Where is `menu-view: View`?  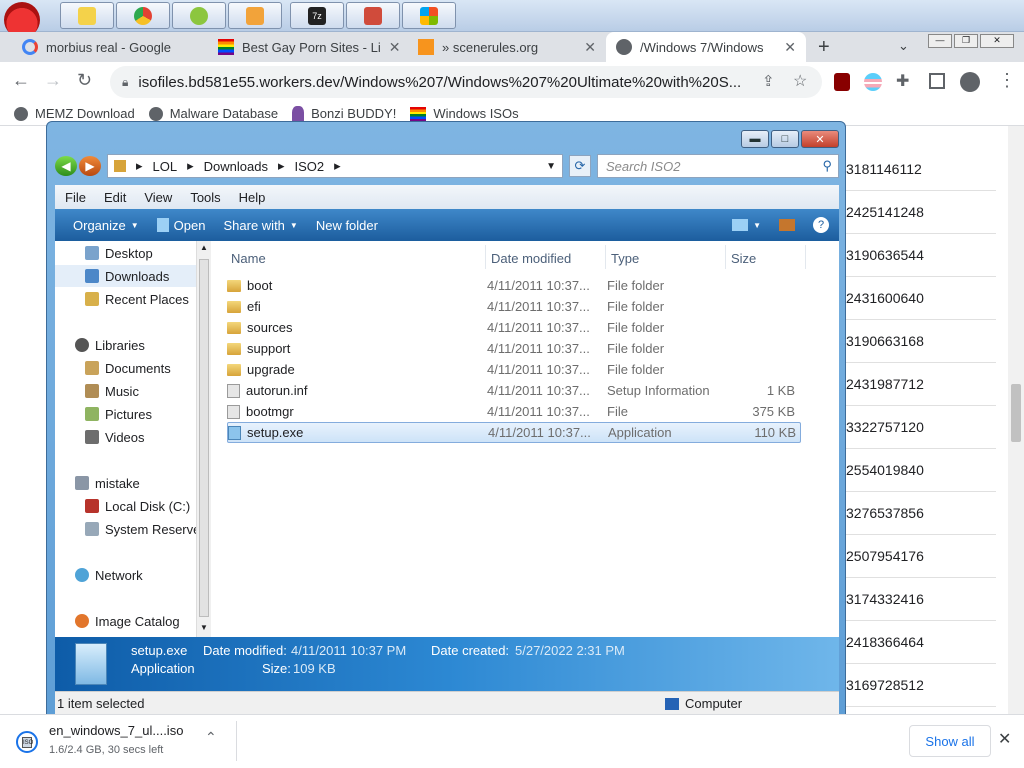 menu-view: View is located at coordinates (158, 197).